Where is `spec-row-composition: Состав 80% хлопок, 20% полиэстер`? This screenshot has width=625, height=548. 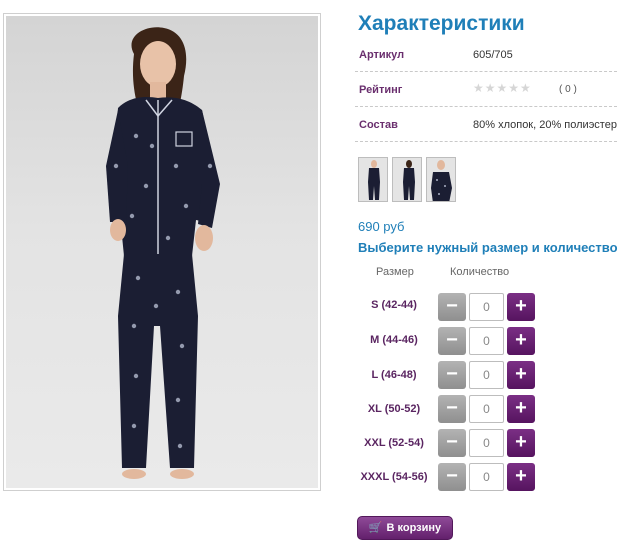
spec-row-composition: Состав 80% хлопок, 20% полиэстер is located at coordinates (486, 124).